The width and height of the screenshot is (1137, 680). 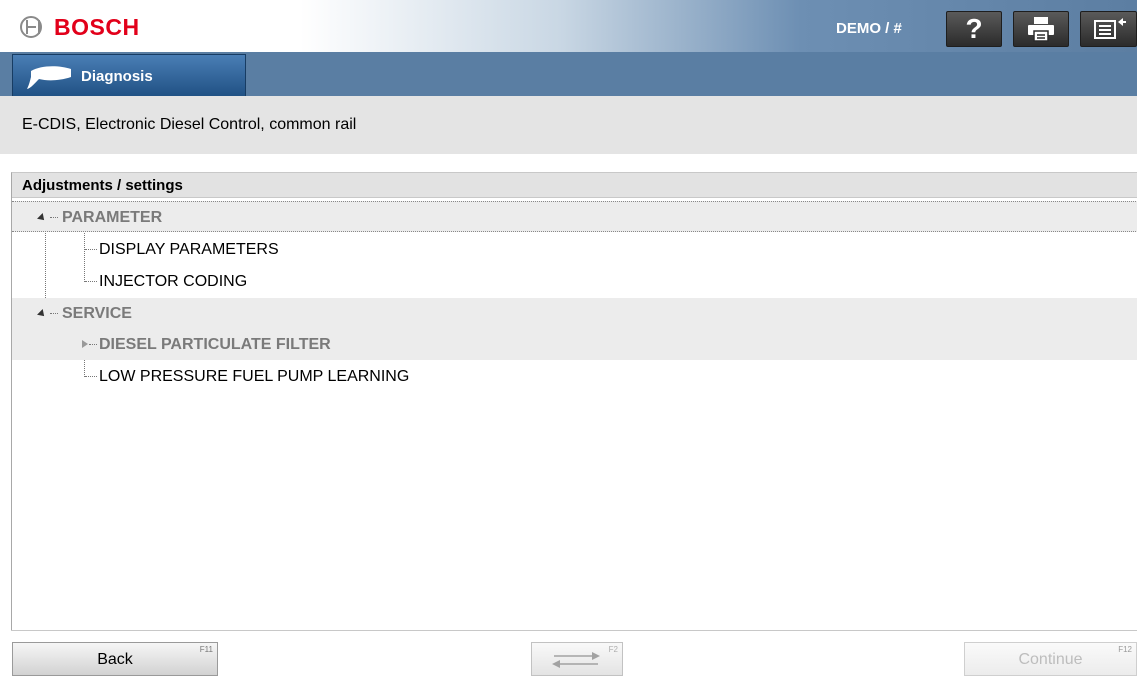 What do you see at coordinates (102, 185) in the screenshot?
I see `panel-title: Adjustments / settings` at bounding box center [102, 185].